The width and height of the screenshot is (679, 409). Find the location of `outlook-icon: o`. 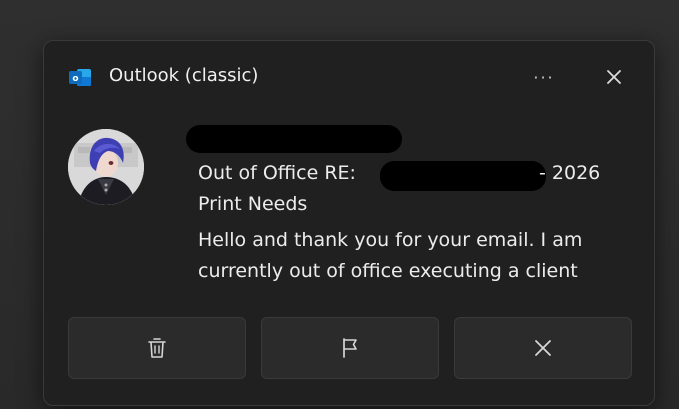

outlook-icon: o is located at coordinates (80, 78).